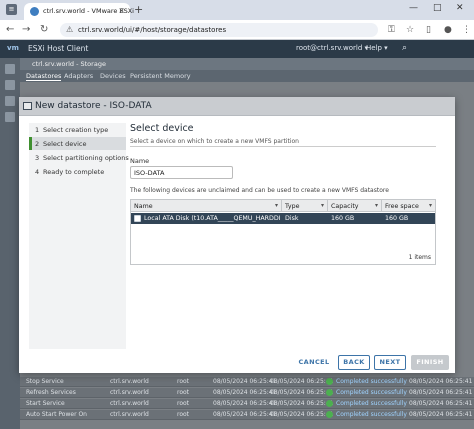 Image resolution: width=474 pixels, height=429 pixels. What do you see at coordinates (247, 64) in the screenshot?
I see `breadcrumb: ctrl.srv.world - Storage` at bounding box center [247, 64].